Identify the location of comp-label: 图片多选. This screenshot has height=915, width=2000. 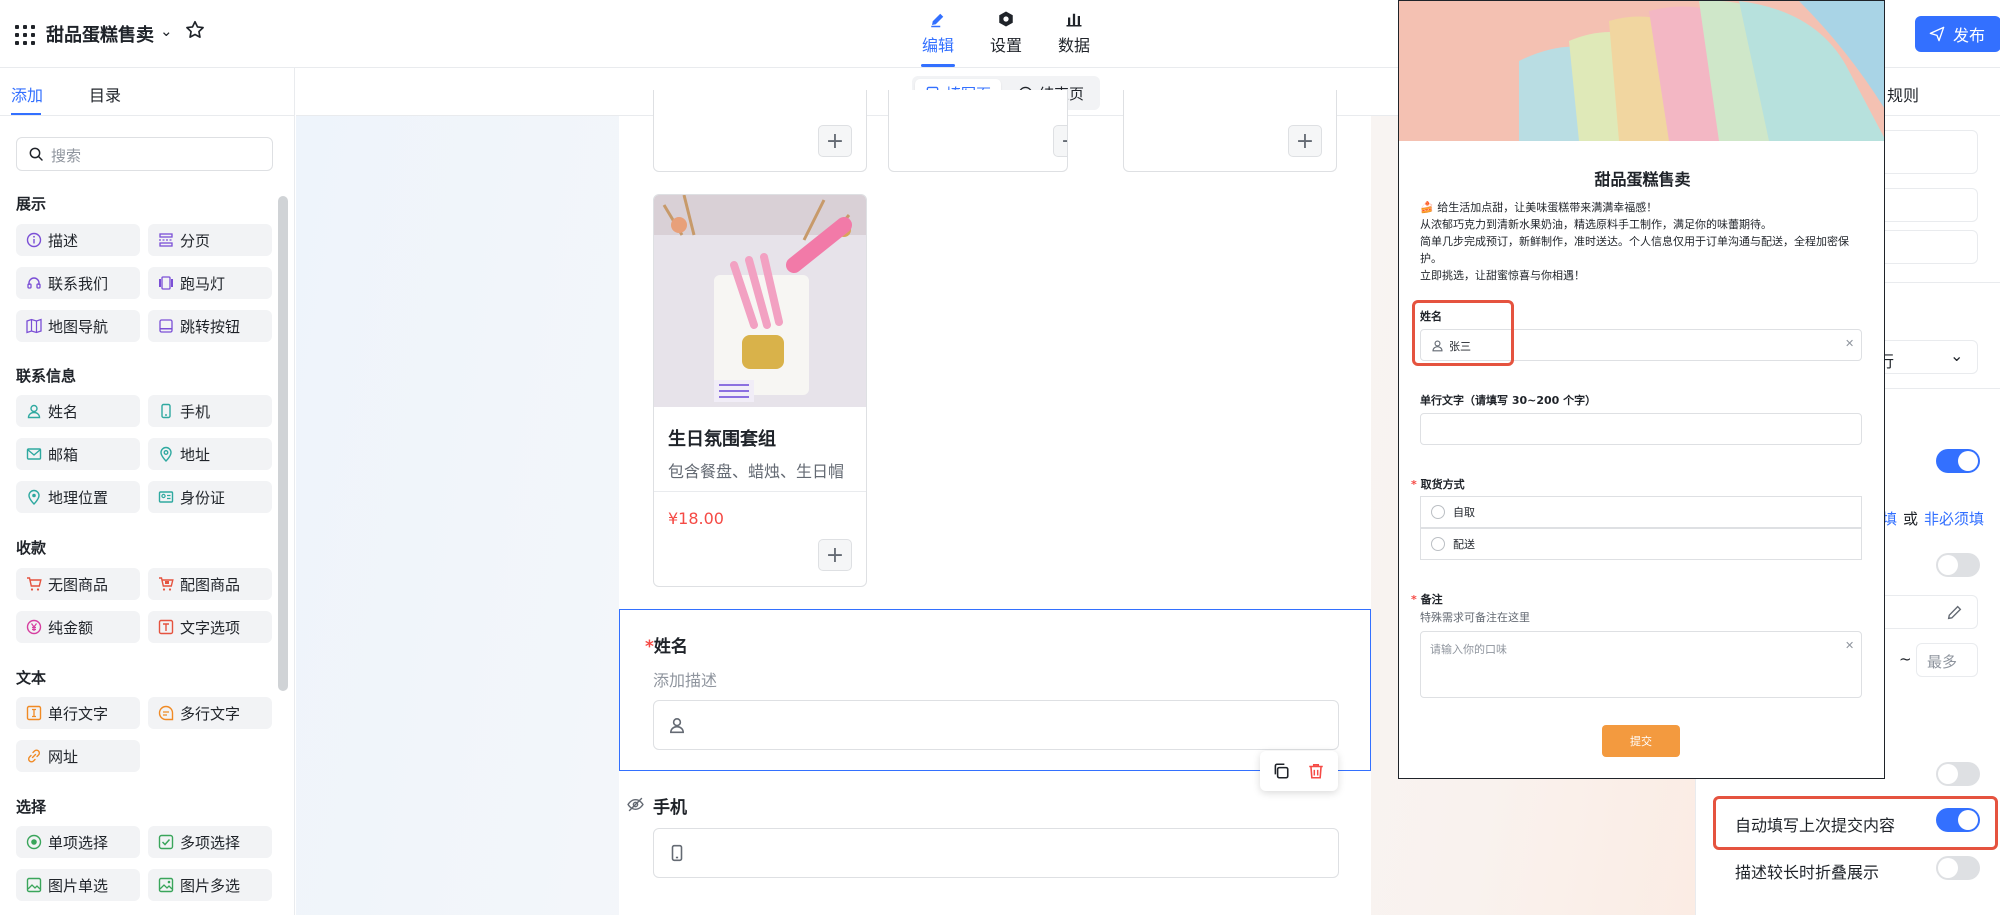
(210, 885).